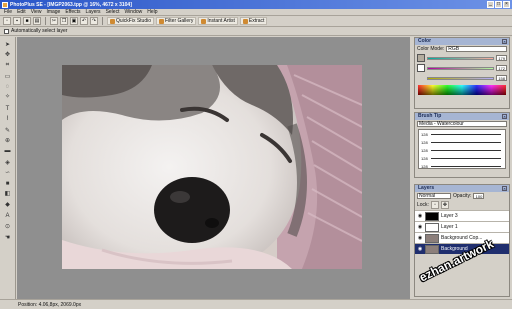 The height and width of the screenshot is (309, 512). Describe the element at coordinates (218, 21) in the screenshot. I see `instant-artist-button: Instant Artist` at that location.